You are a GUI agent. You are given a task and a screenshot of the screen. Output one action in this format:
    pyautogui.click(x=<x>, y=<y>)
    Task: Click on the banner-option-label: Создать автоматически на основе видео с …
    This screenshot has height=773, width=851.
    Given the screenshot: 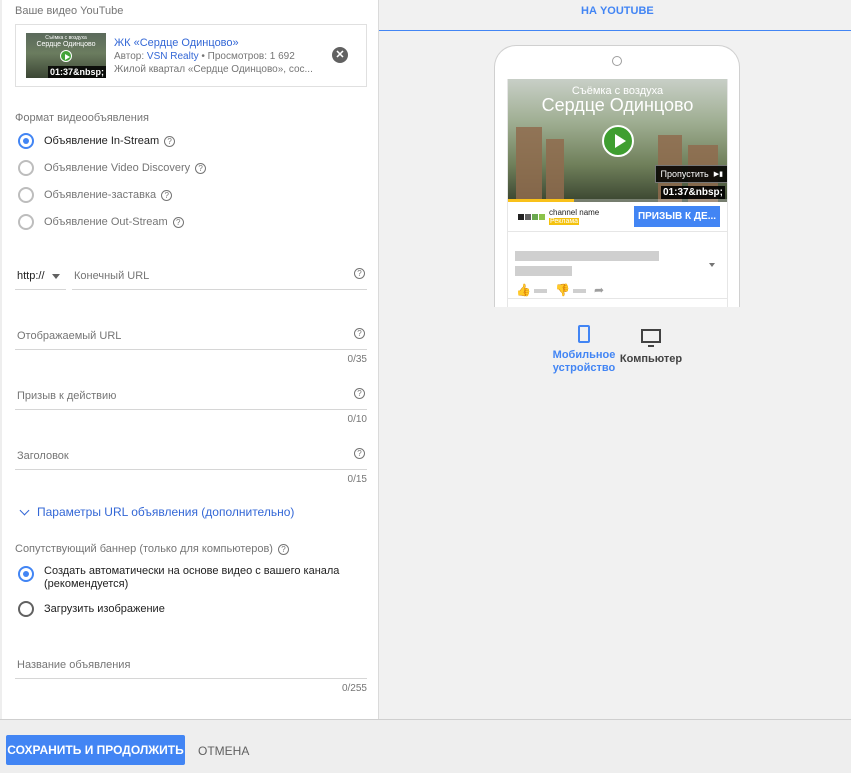 What is the action you would take?
    pyautogui.click(x=191, y=578)
    